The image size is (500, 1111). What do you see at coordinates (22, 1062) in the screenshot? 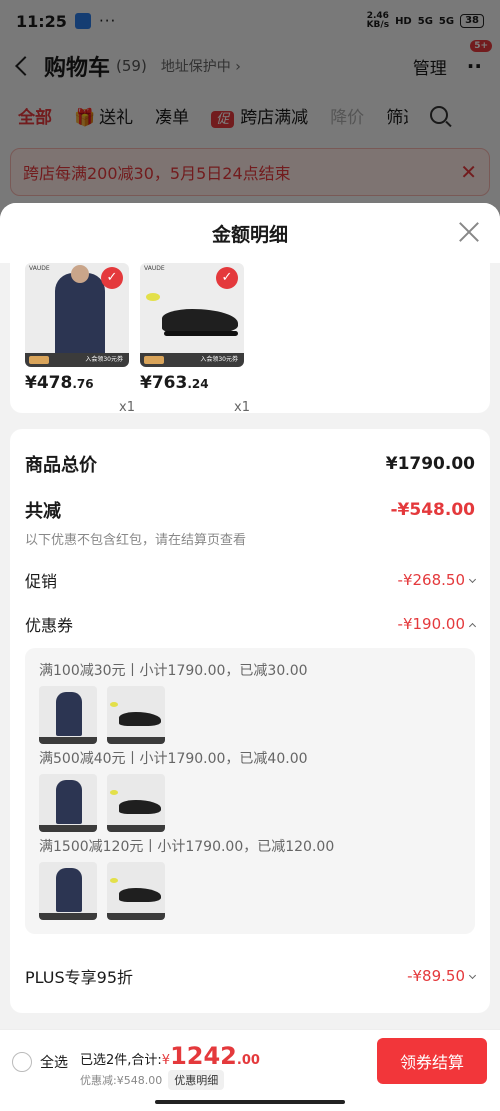
I see `select-all-radio` at bounding box center [22, 1062].